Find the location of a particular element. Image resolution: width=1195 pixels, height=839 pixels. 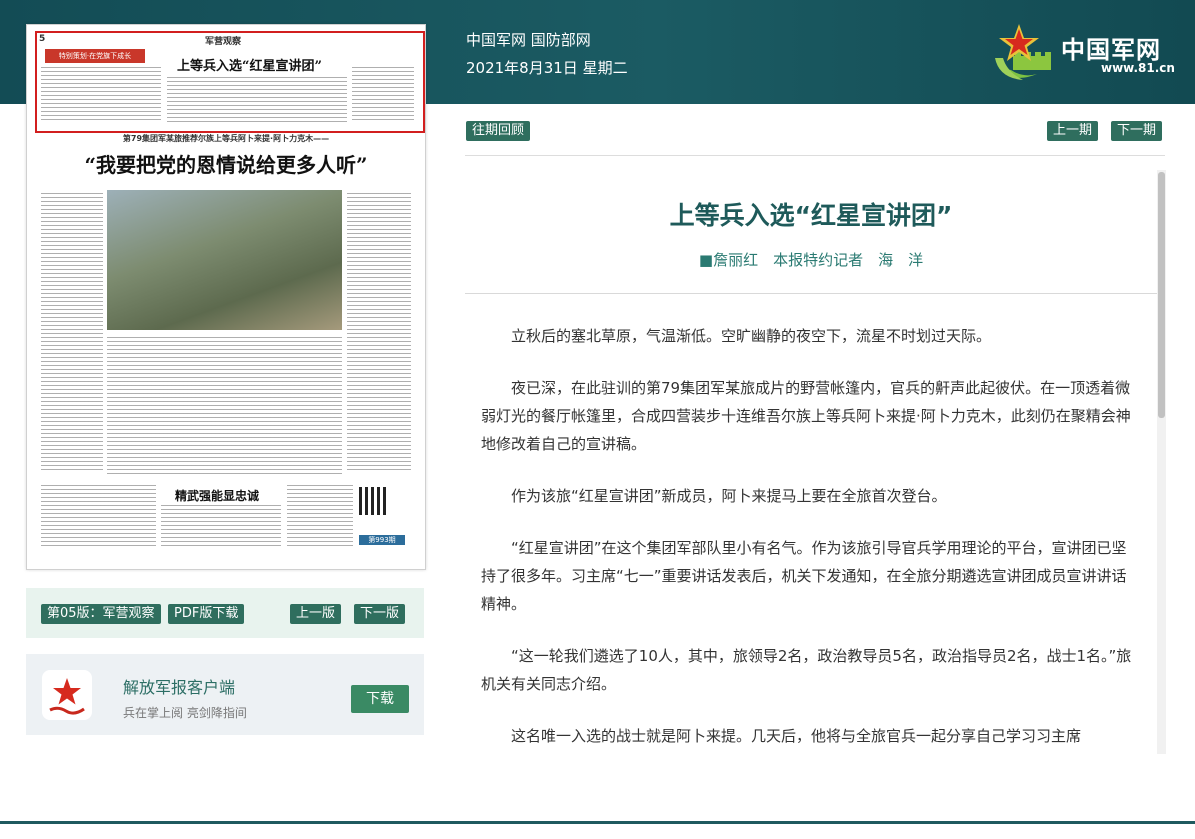

site-date: 2021年8月31日 星期二 is located at coordinates (547, 68).